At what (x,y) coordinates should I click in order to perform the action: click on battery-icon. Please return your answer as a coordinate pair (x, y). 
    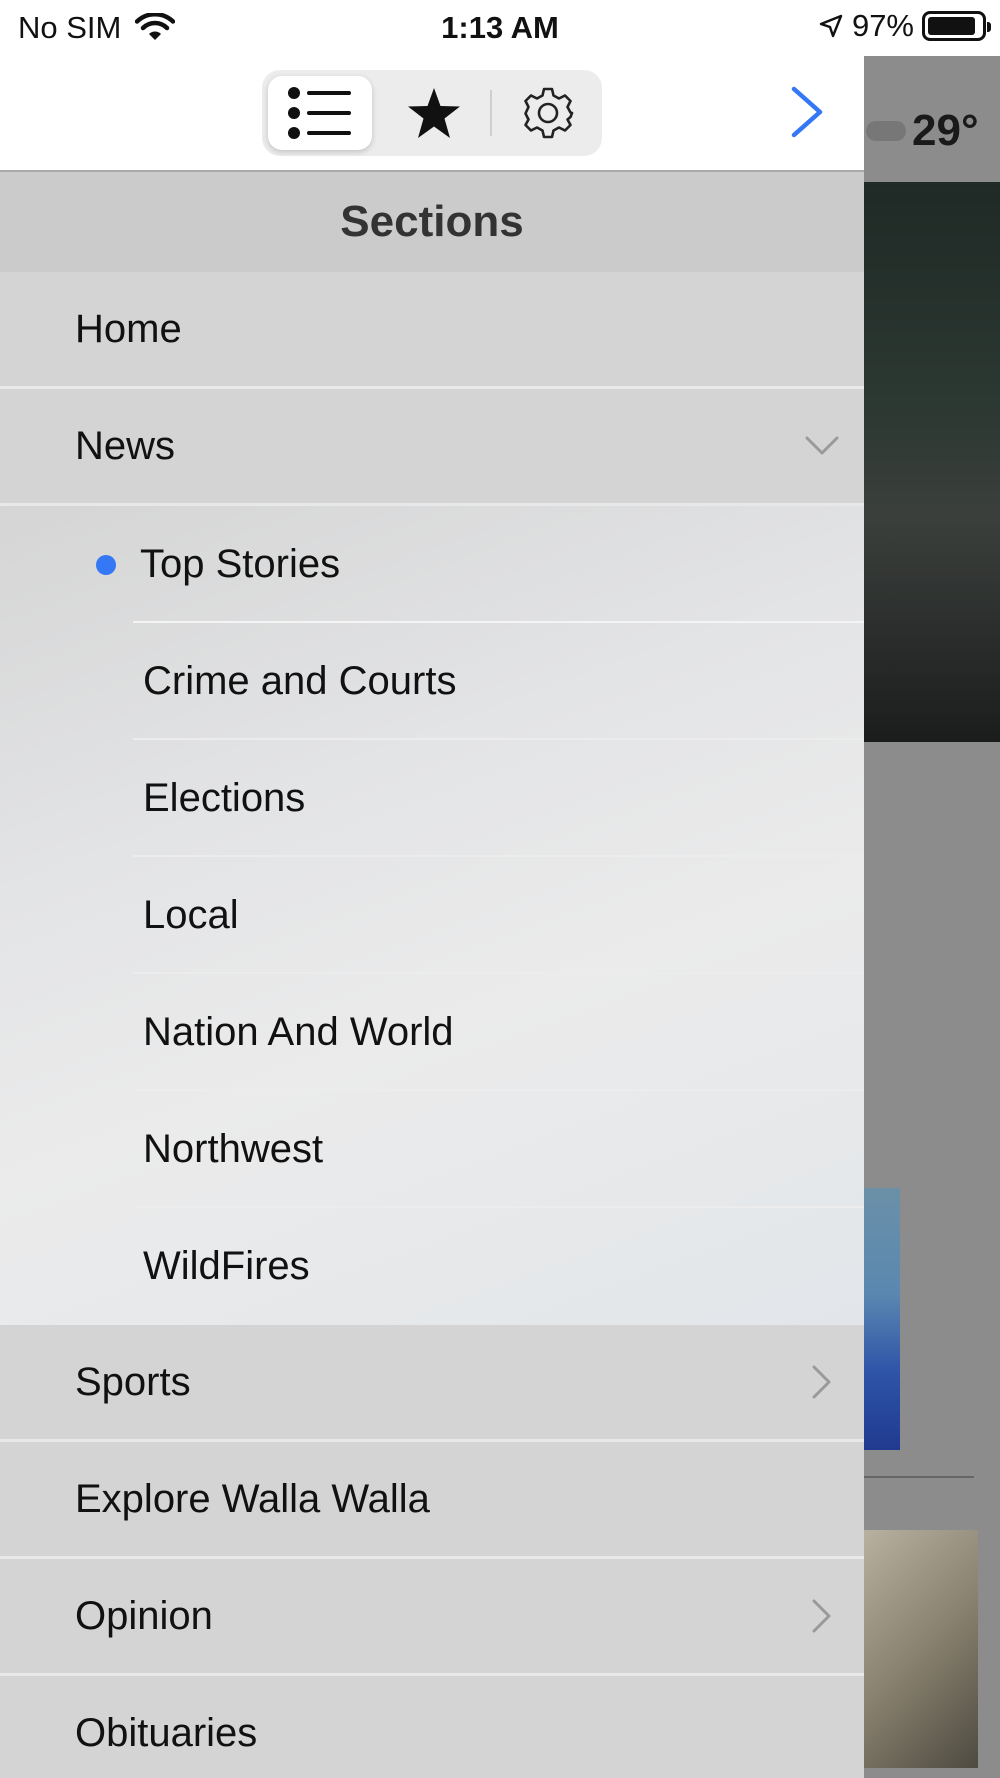
    Looking at the image, I should click on (956, 26).